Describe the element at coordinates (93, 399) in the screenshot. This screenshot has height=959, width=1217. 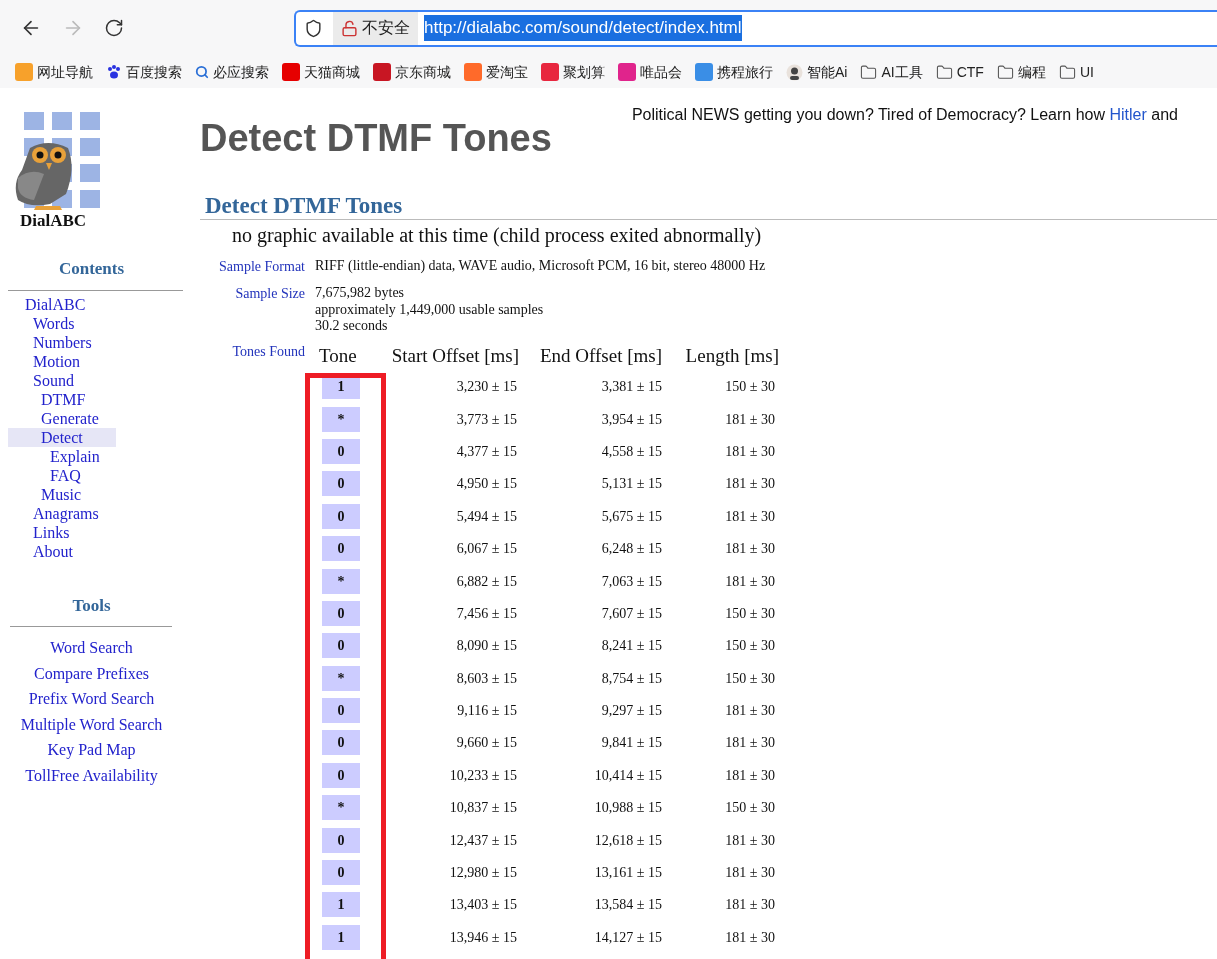
I see `nav-link: DTMF` at that location.